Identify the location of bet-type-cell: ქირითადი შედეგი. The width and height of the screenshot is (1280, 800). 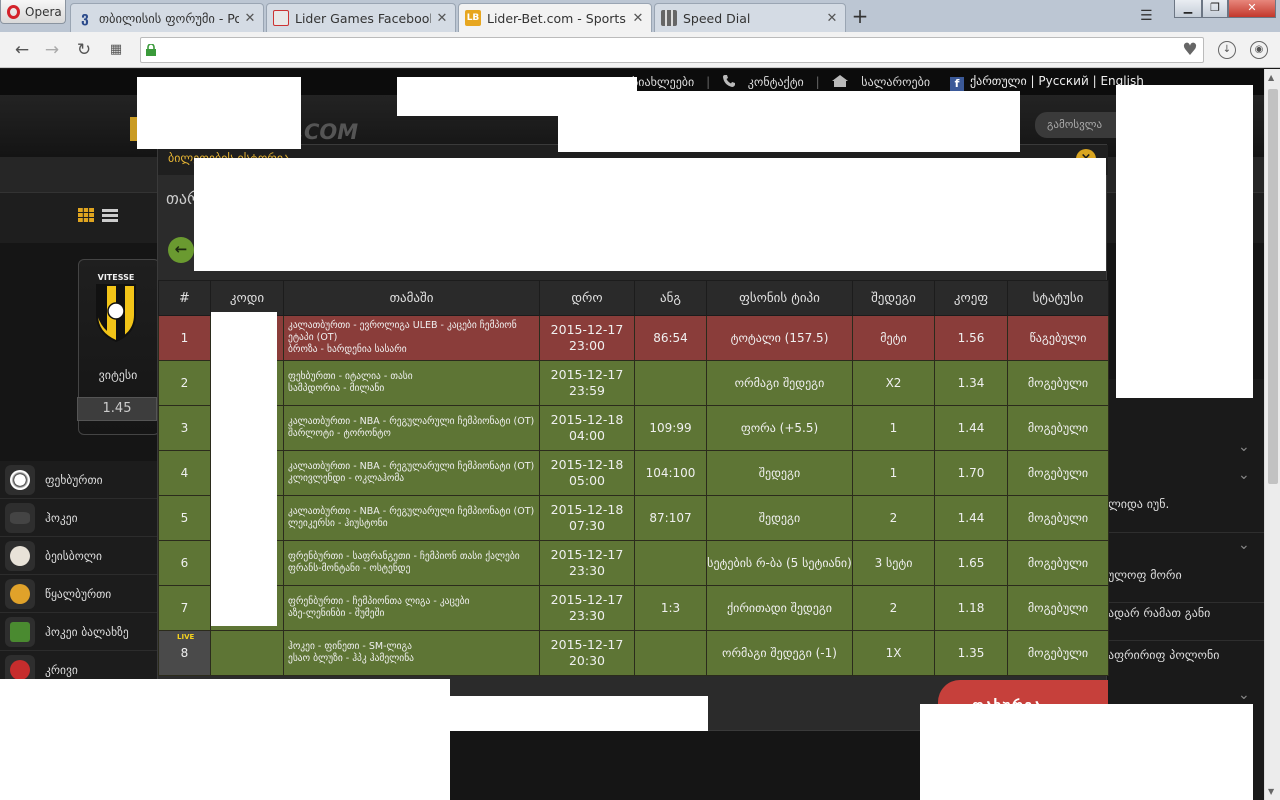
(779, 608).